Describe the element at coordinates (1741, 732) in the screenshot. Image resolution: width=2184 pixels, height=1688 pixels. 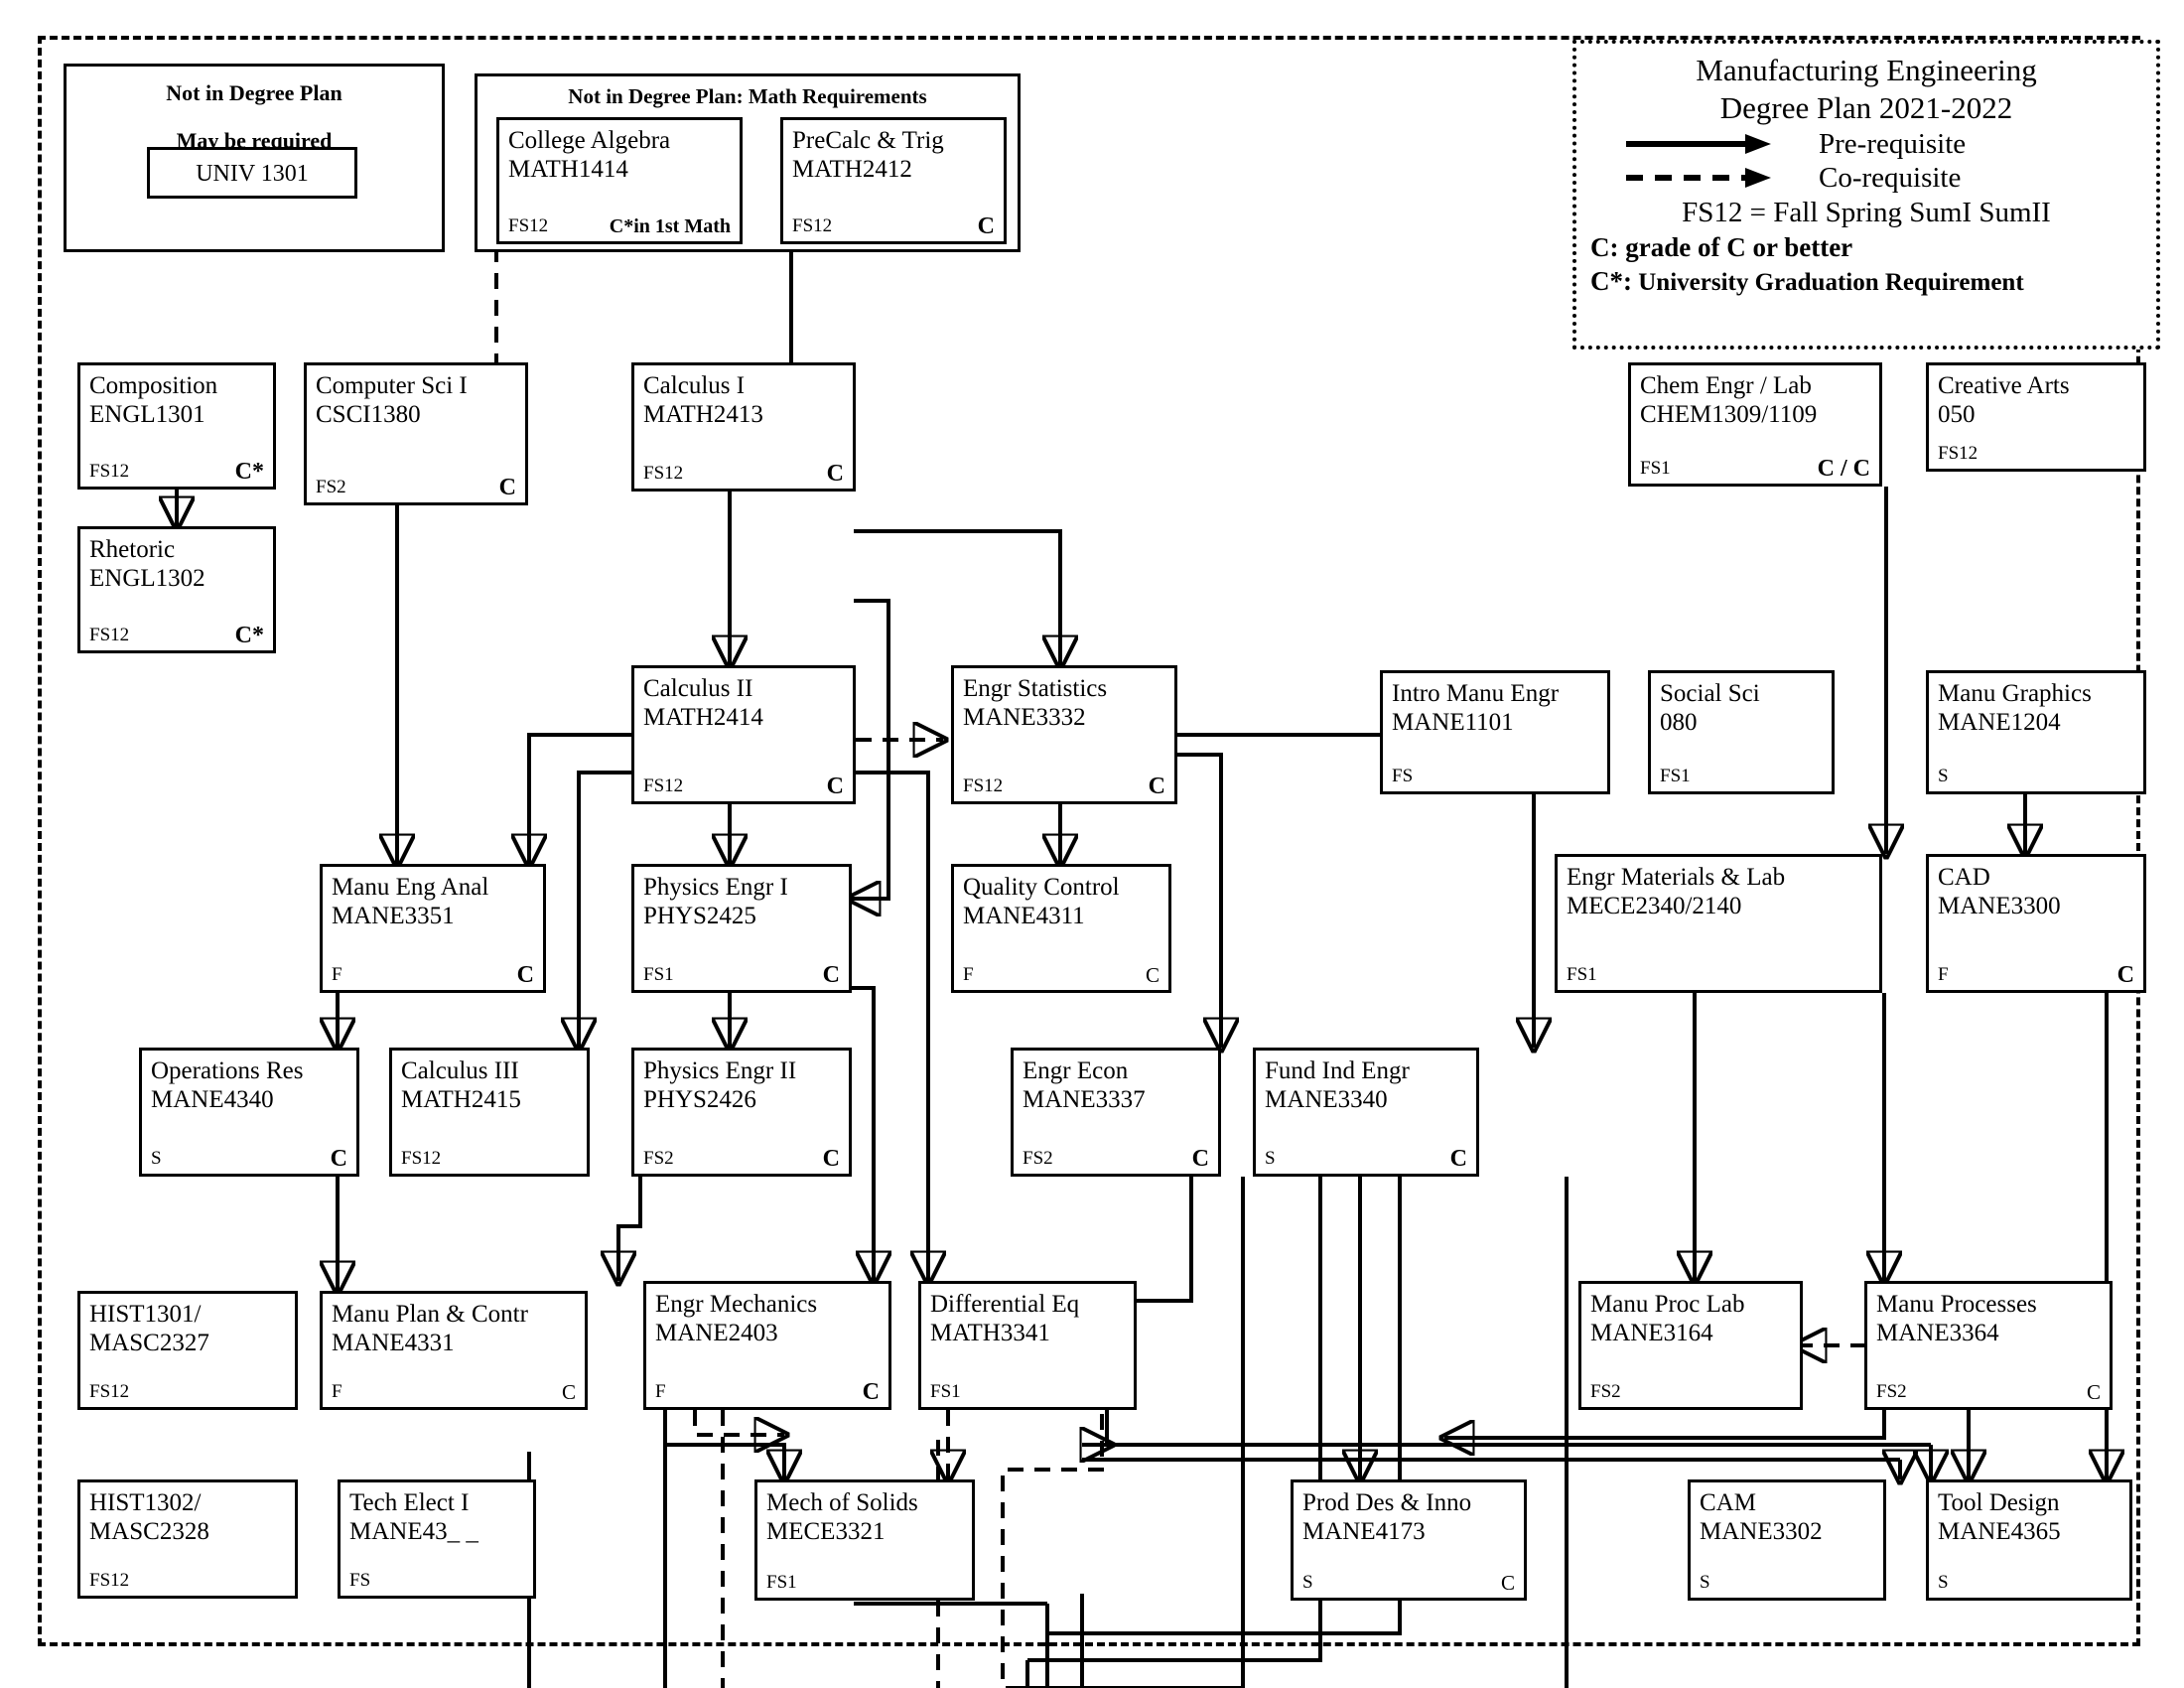
I see `course-box-social-sci: Social Sci 080 FS1` at that location.